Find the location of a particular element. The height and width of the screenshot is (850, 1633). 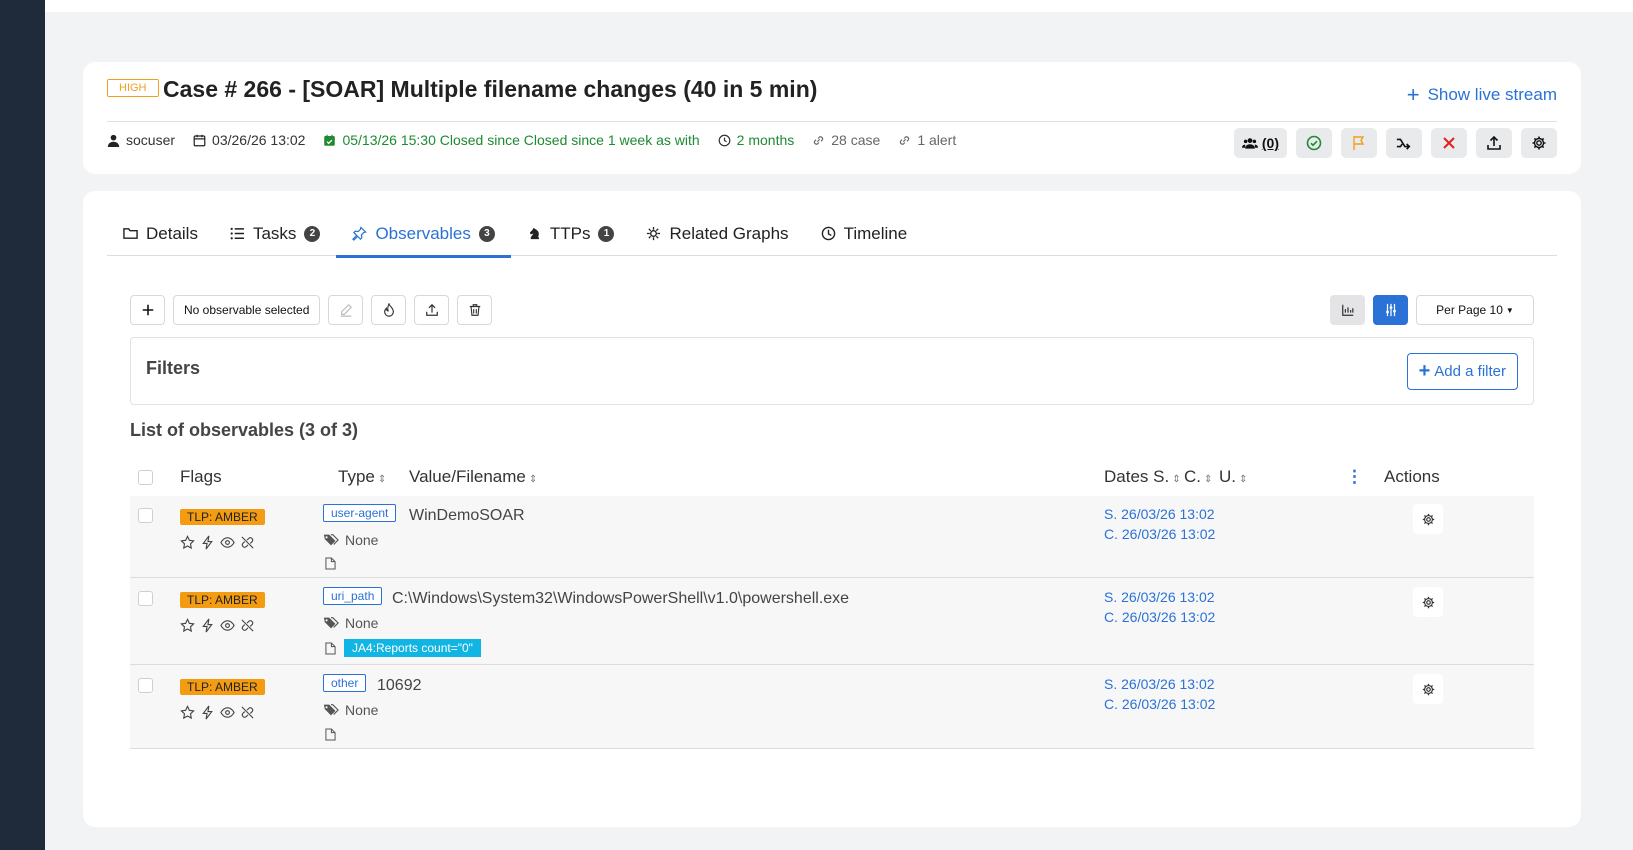

tab-tasks: Tasks 2 is located at coordinates (275, 233).